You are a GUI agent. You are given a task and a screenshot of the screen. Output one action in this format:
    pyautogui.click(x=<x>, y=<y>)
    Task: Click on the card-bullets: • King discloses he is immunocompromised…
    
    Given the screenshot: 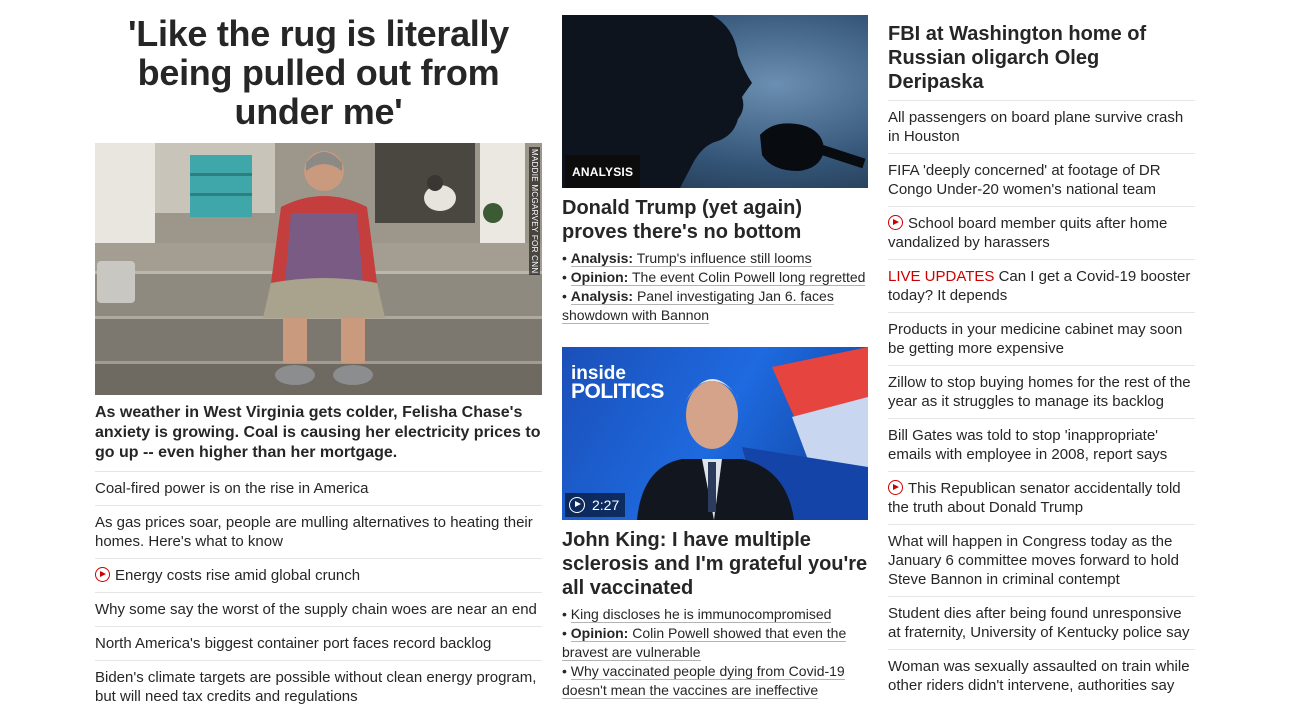 What is the action you would take?
    pyautogui.click(x=715, y=652)
    